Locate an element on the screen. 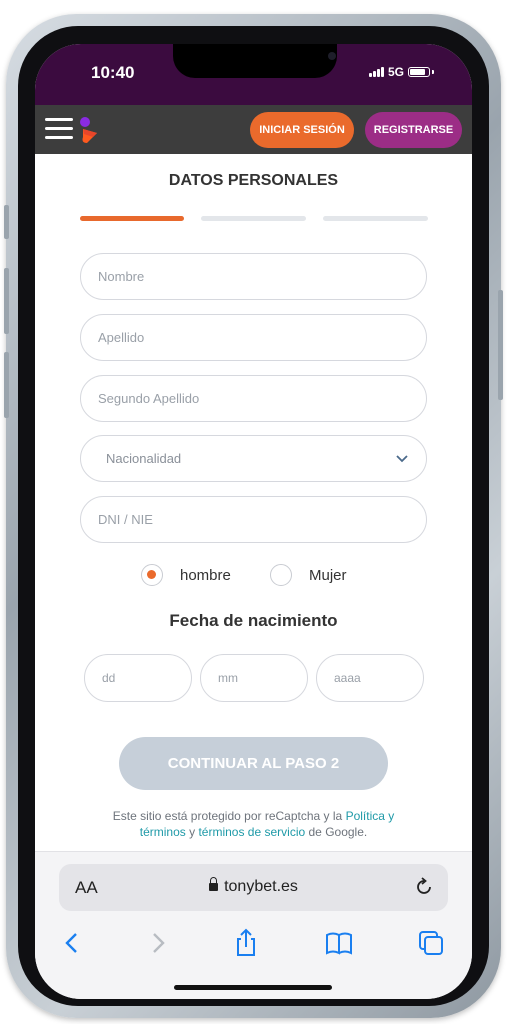 Image resolution: width=507 pixels, height=1024 pixels. radio-male-label: hombre is located at coordinates (205, 575).